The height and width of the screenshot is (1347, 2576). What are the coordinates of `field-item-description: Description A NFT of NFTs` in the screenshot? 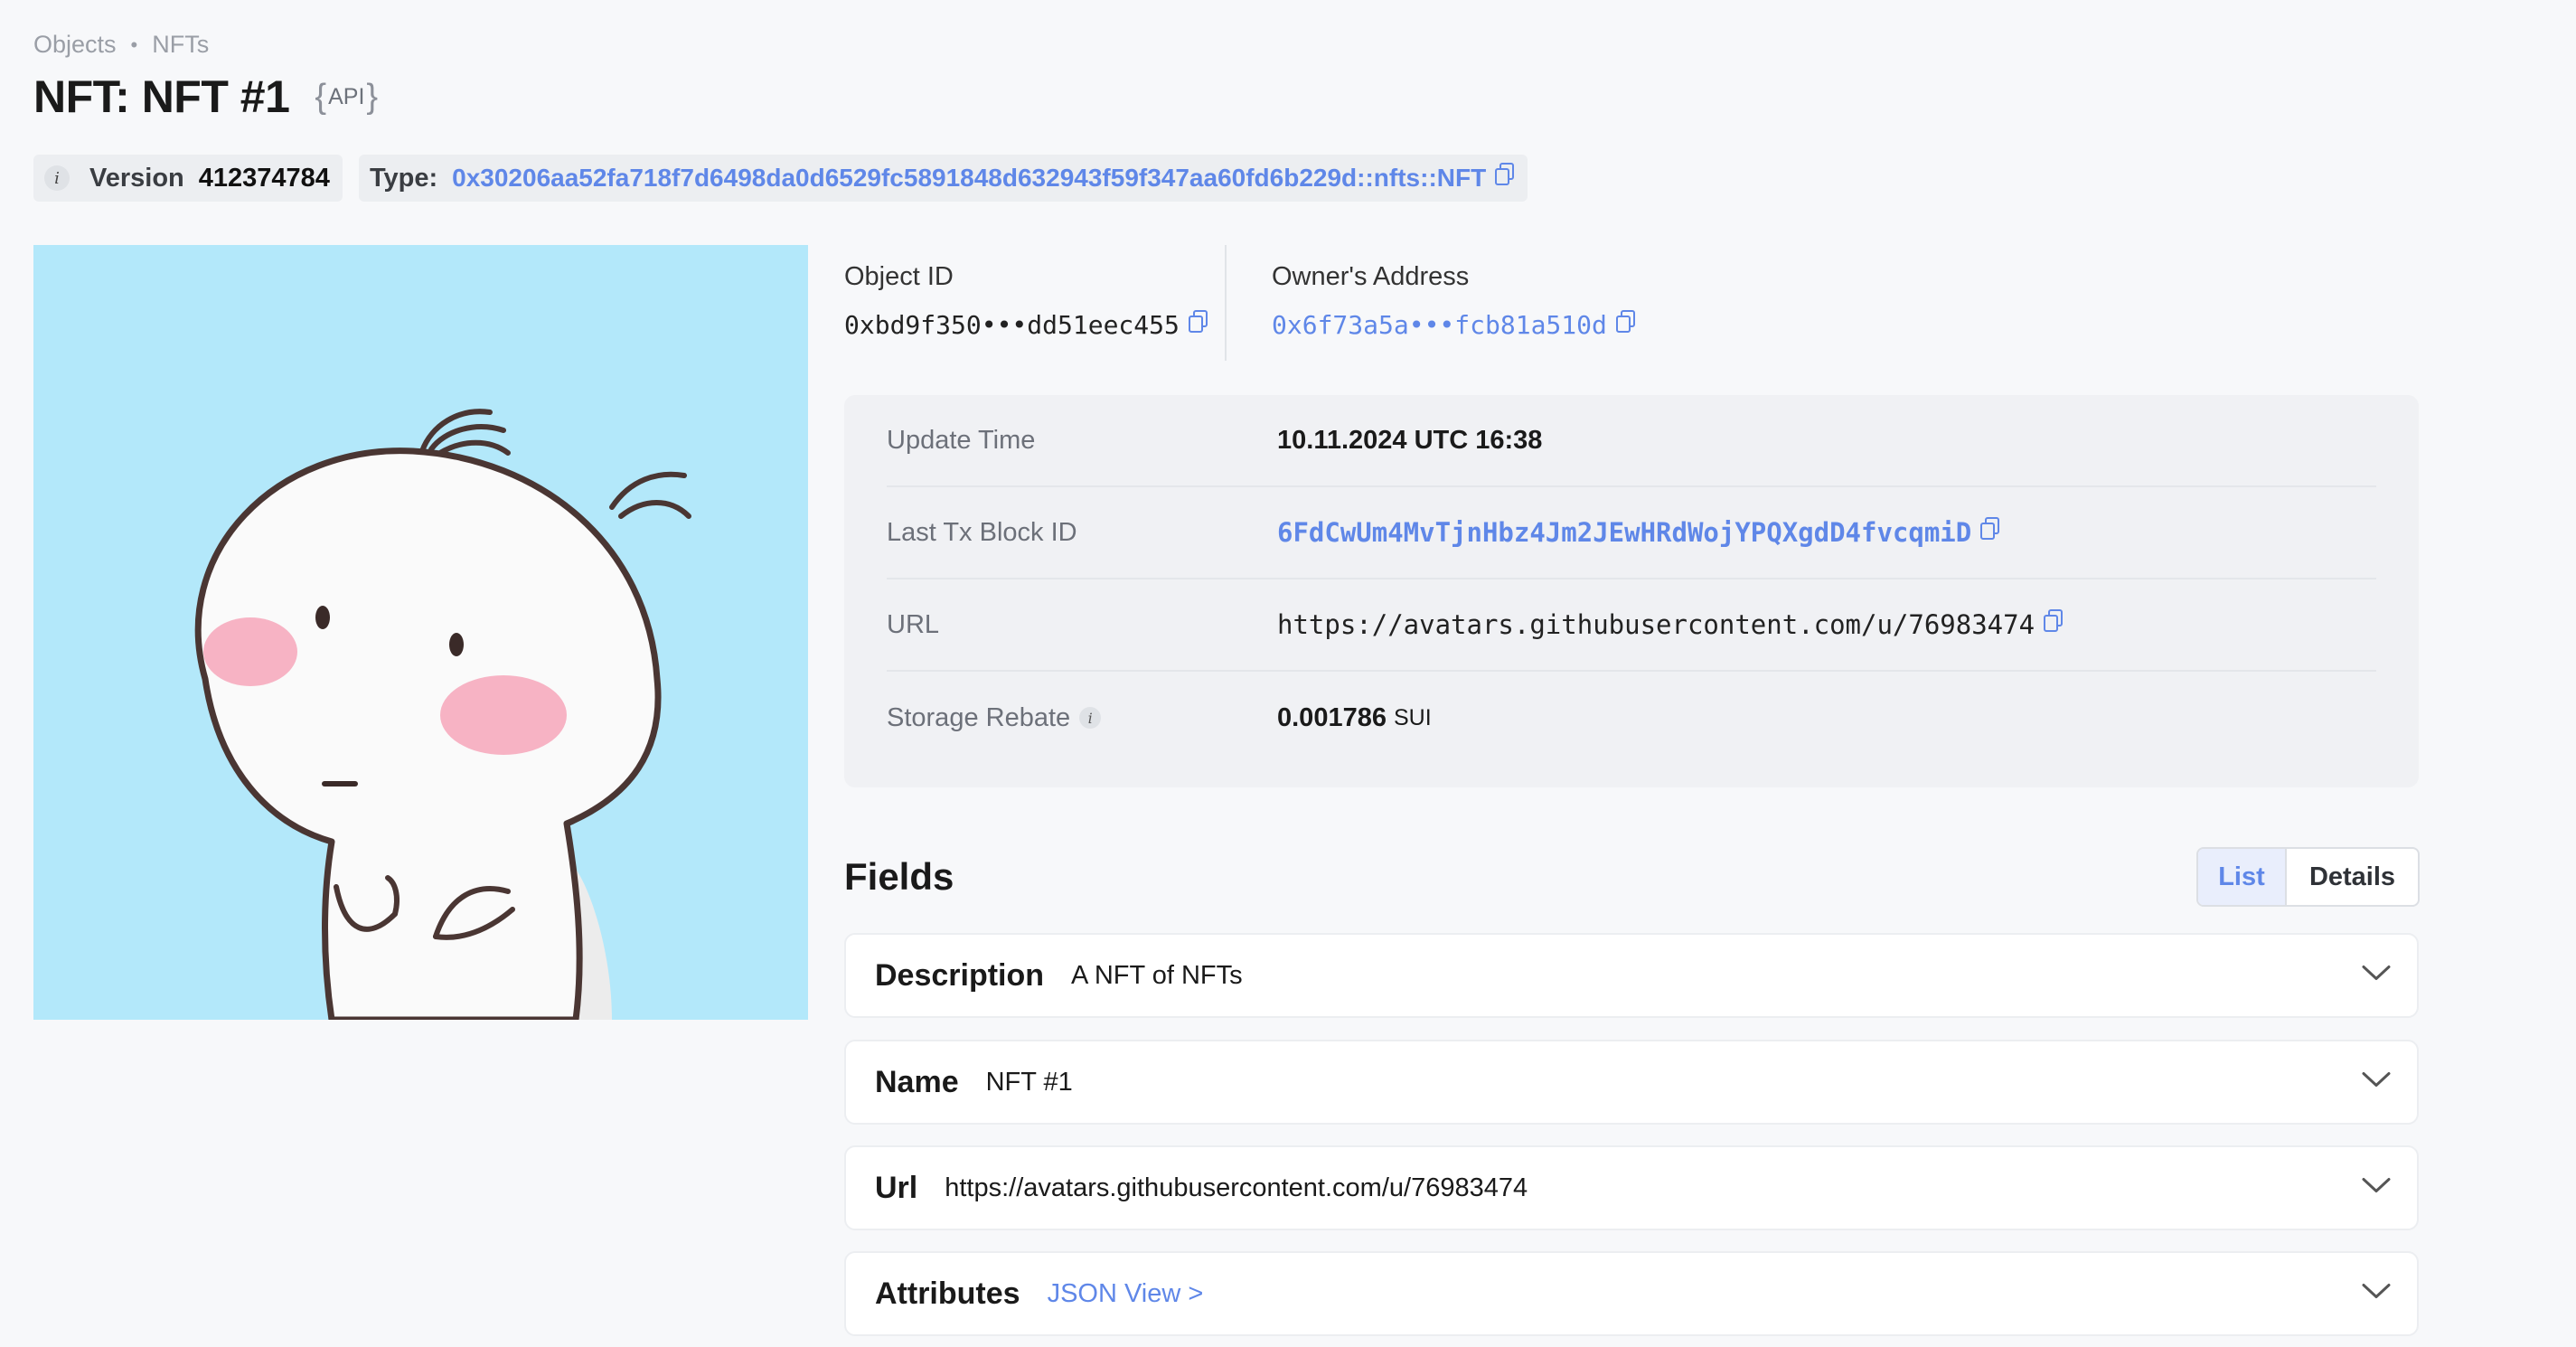 It's located at (1631, 975).